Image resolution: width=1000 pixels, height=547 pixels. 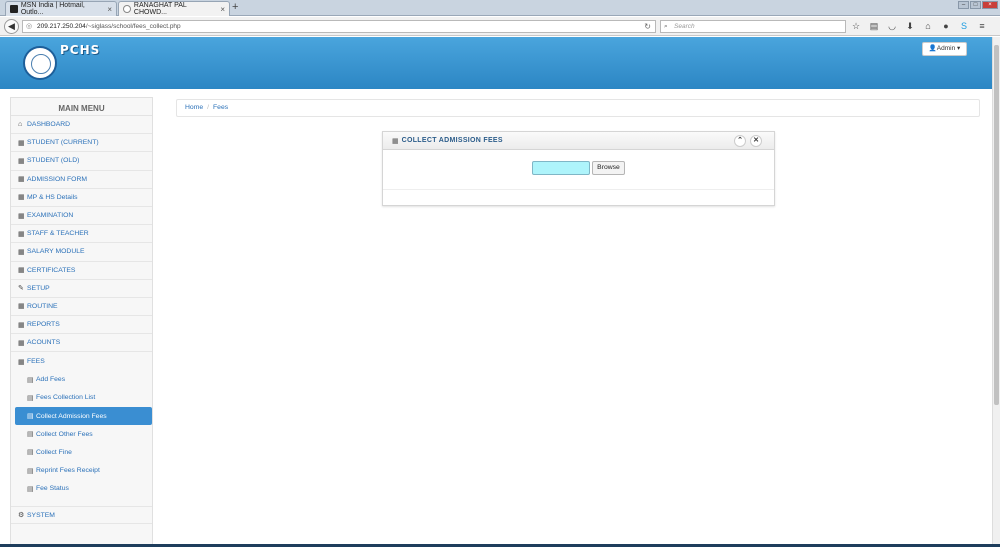 What do you see at coordinates (919, 26) in the screenshot?
I see `browser-toolbar: ☆ ▤ ◡ ⬇ ⌂ ● S ≡` at bounding box center [919, 26].